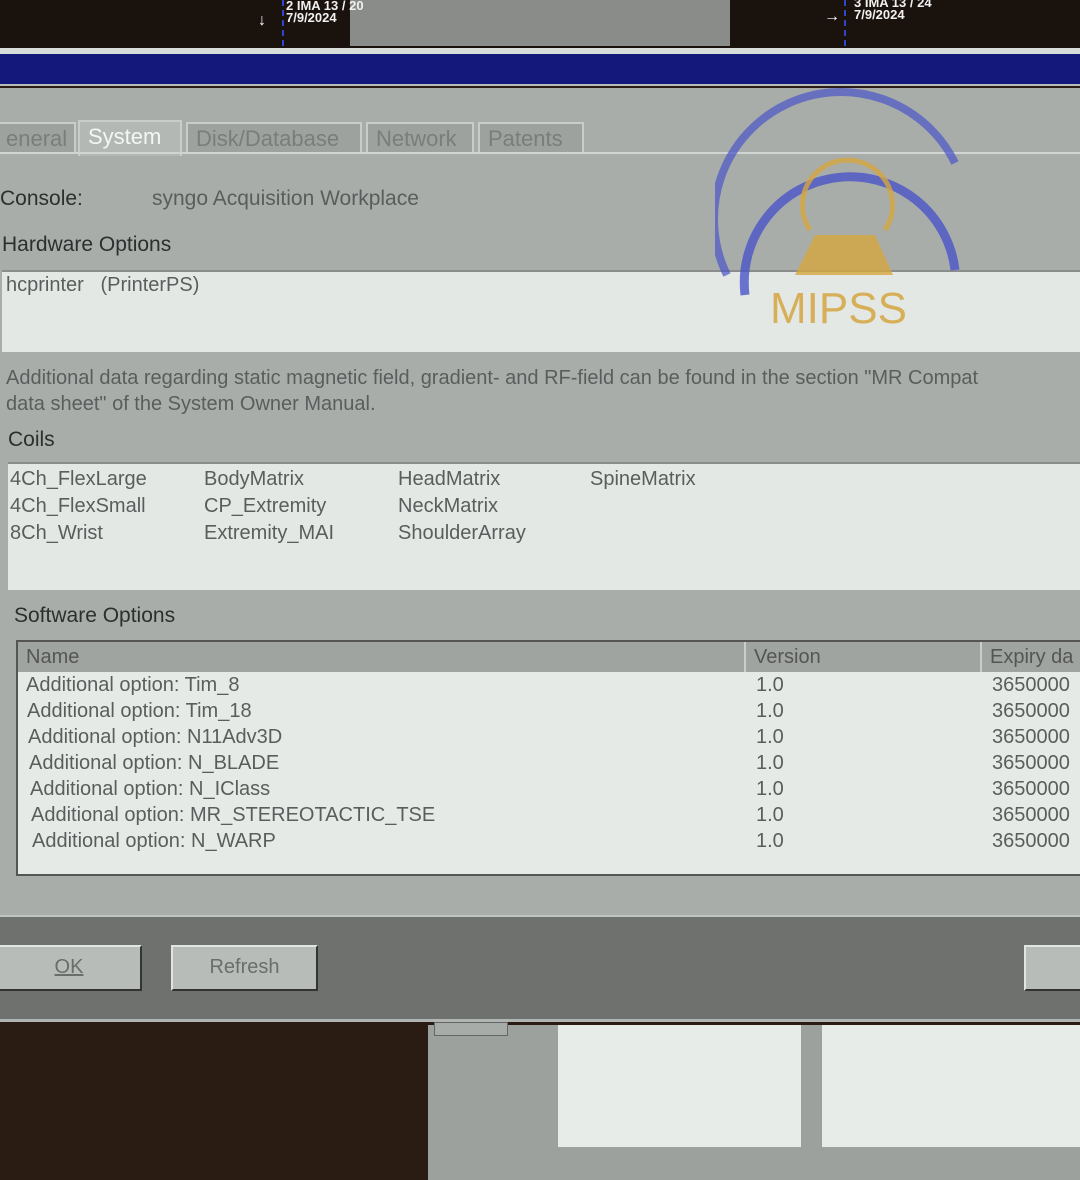  What do you see at coordinates (269, 479) in the screenshot?
I see `list-item: BodyMatrix` at bounding box center [269, 479].